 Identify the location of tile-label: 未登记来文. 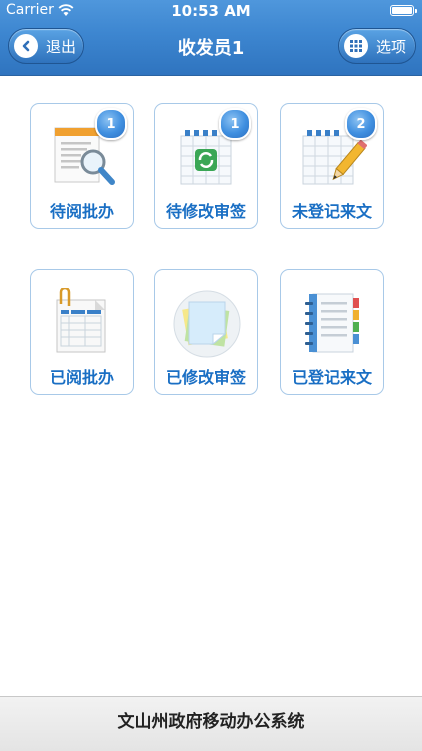
(331, 211).